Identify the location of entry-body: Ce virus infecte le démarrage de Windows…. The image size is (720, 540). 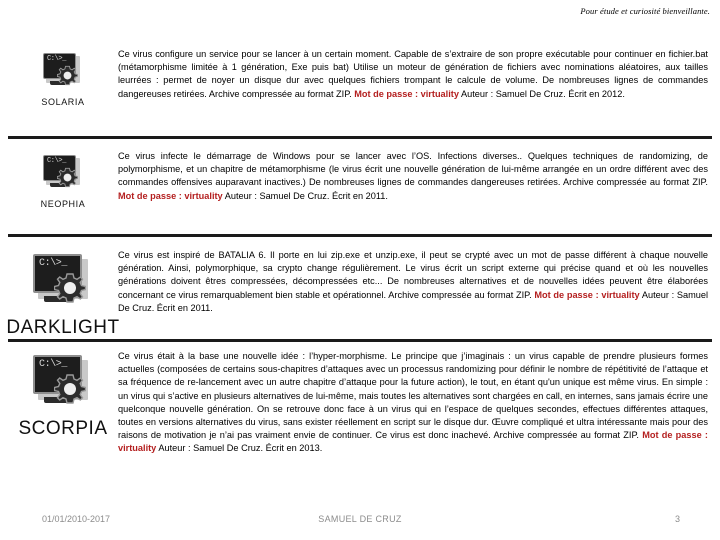
(415, 176).